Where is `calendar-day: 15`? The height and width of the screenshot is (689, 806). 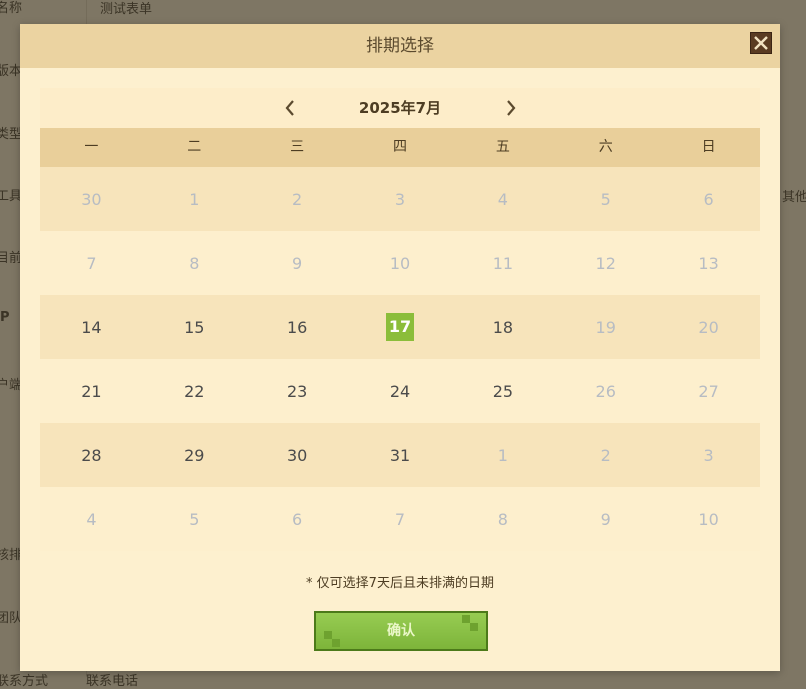 calendar-day: 15 is located at coordinates (194, 327).